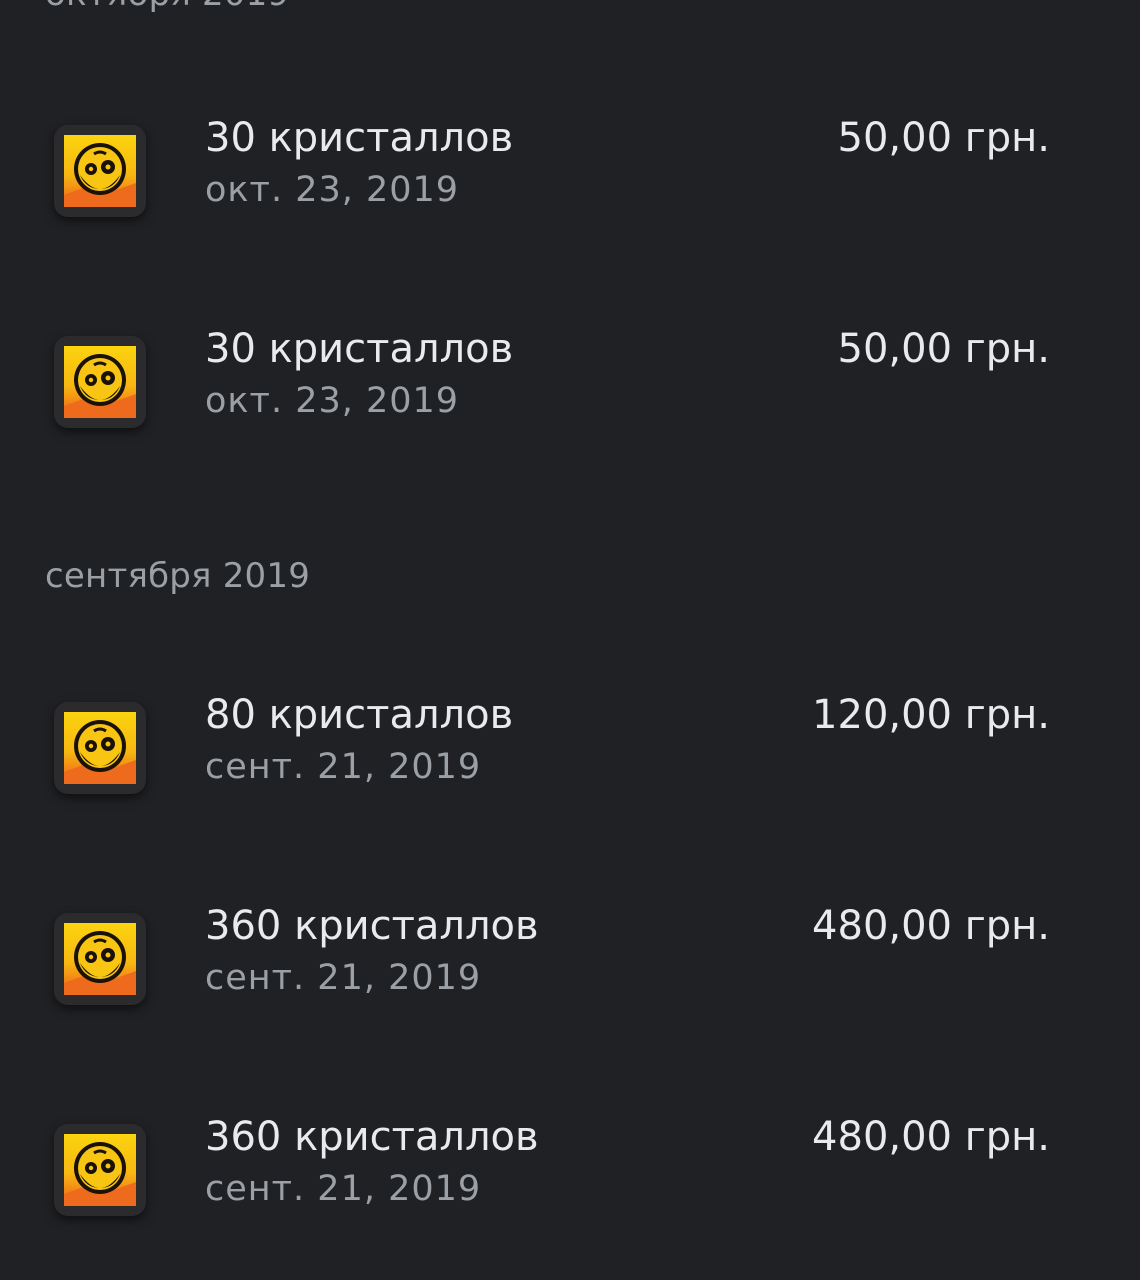 The height and width of the screenshot is (1280, 1140). I want to click on item-title: 80 кристаллов, so click(359, 715).